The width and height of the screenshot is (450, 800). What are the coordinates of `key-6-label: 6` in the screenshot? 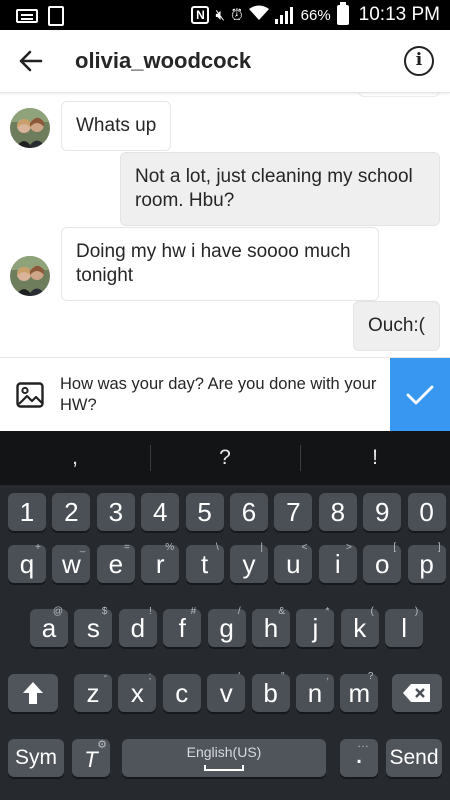 It's located at (249, 512).